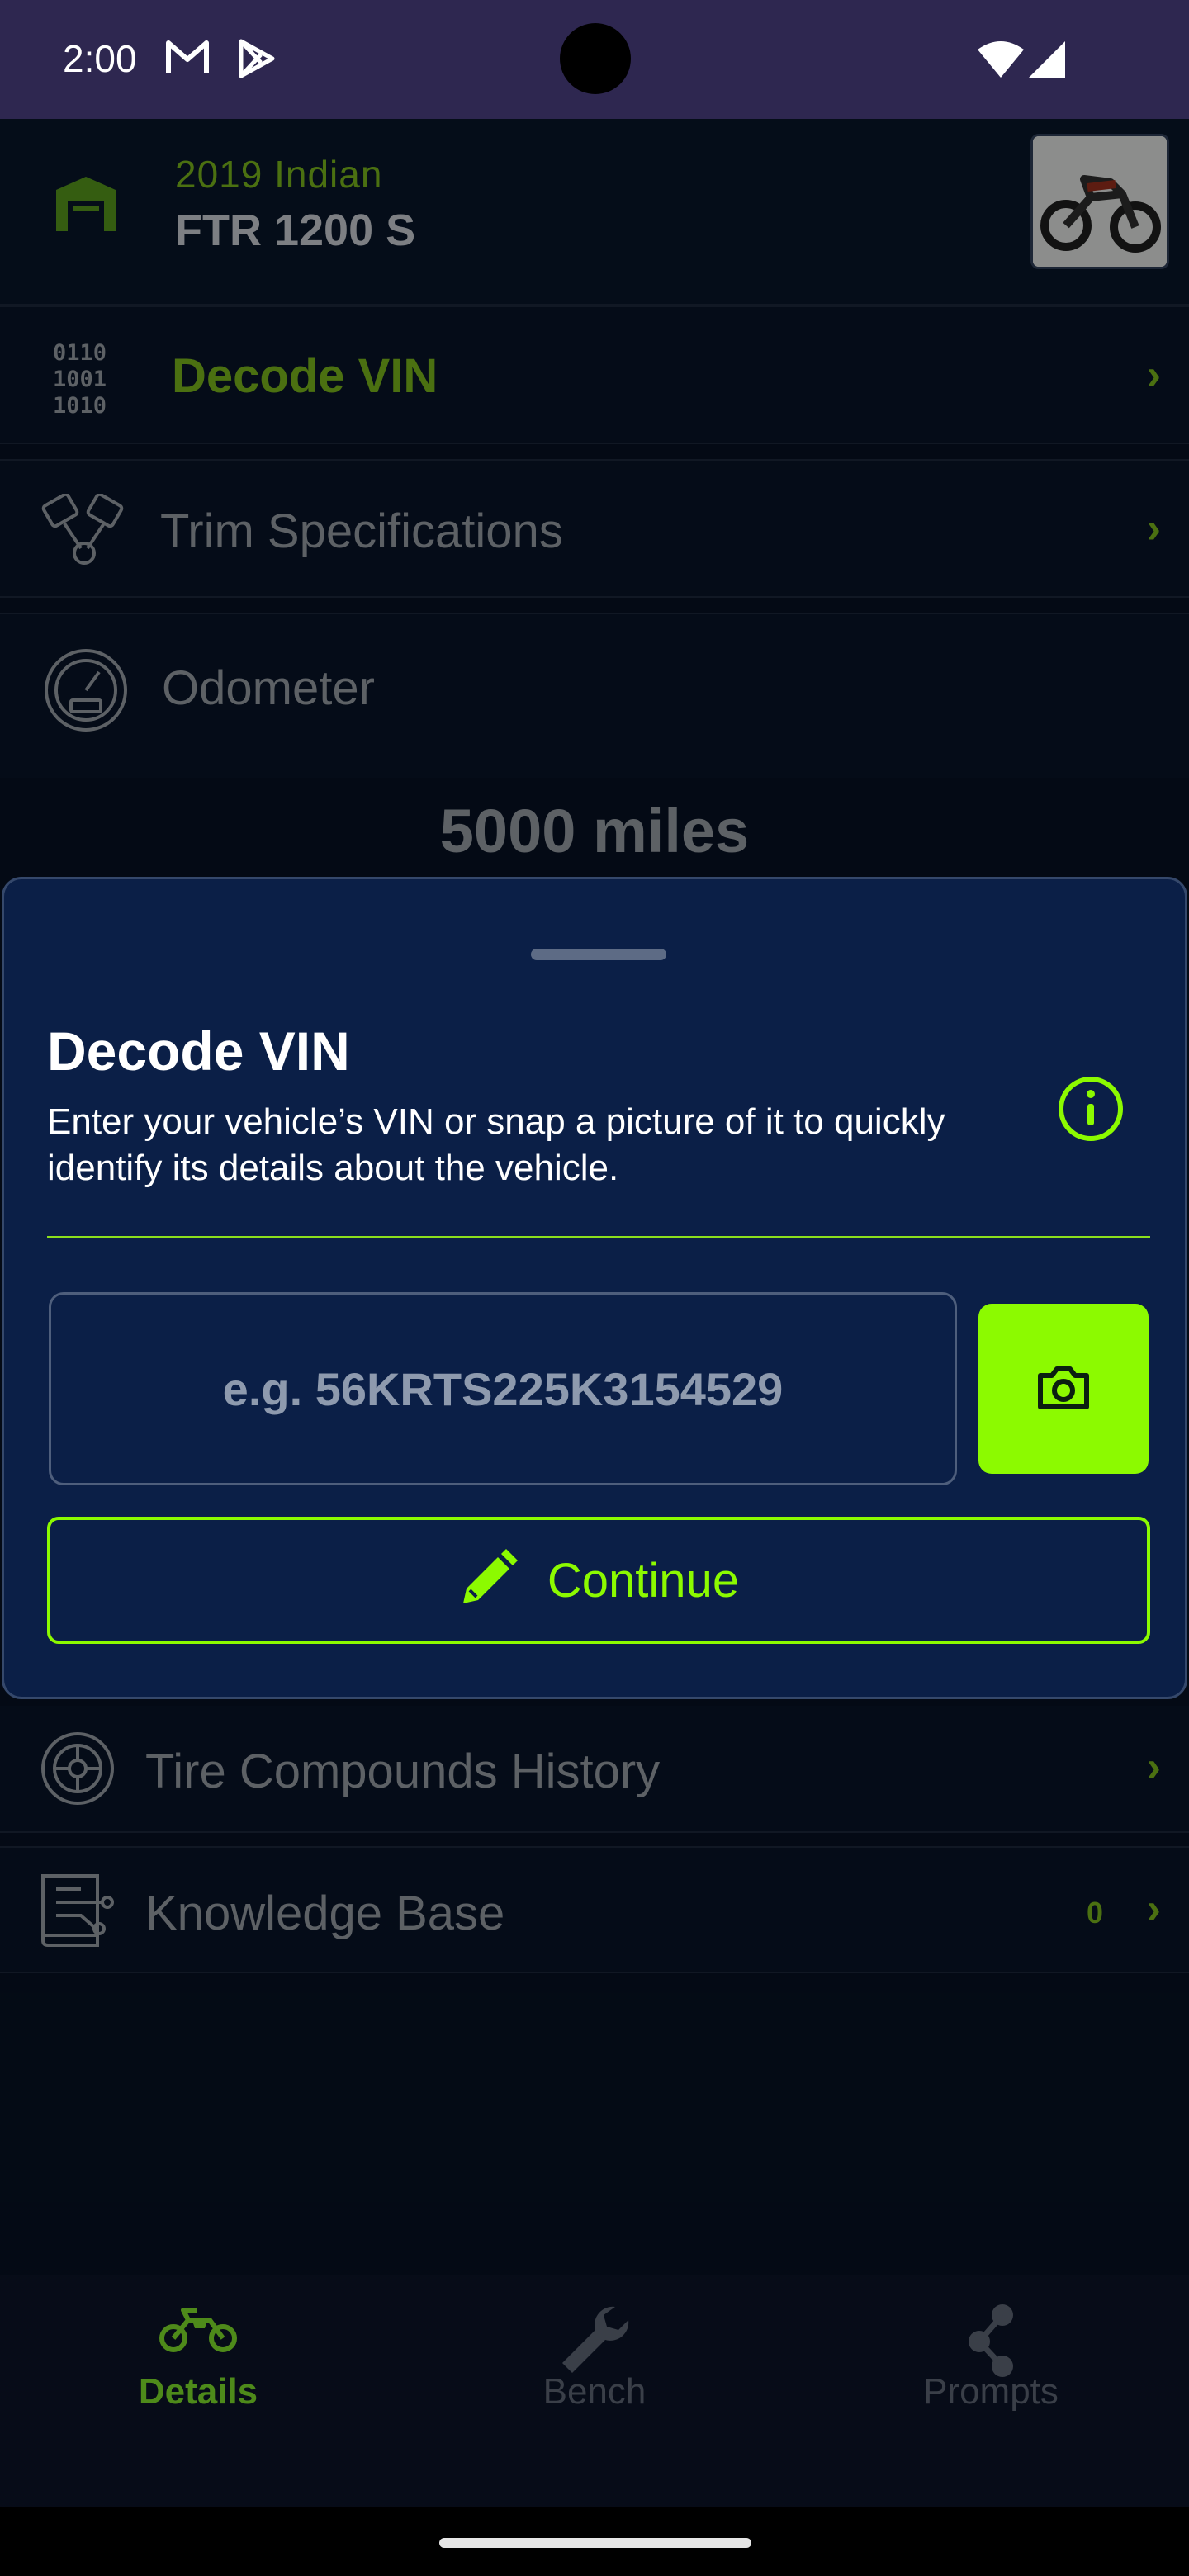 This screenshot has width=1189, height=2576. I want to click on share-nodes-icon, so click(991, 2341).